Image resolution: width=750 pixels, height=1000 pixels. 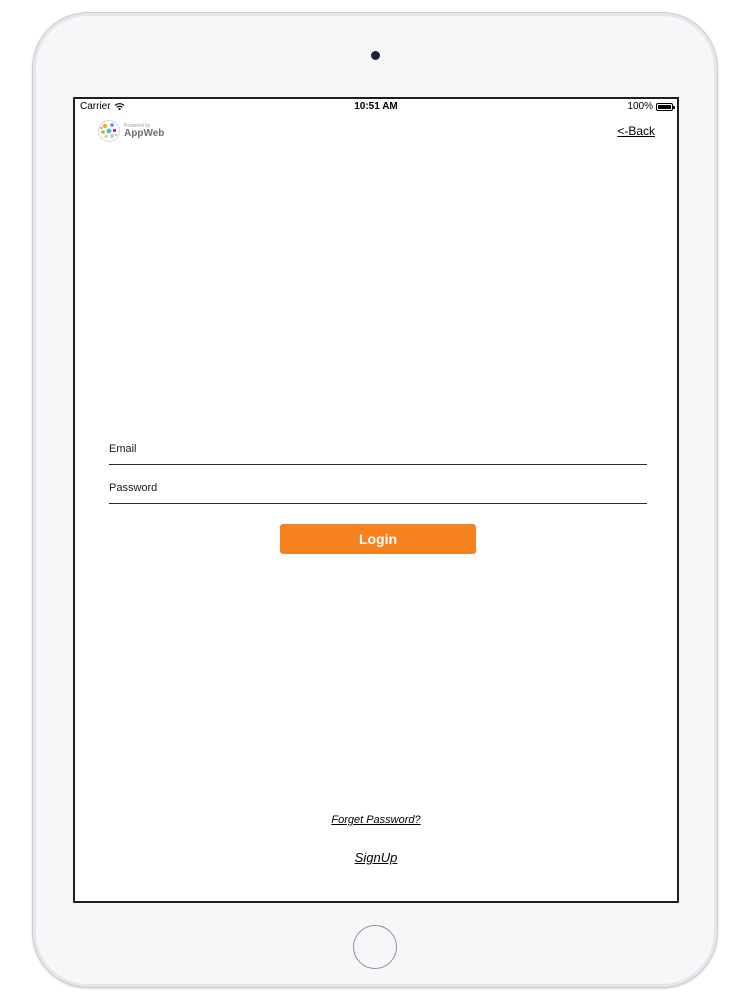 I want to click on home-button, so click(x=375, y=947).